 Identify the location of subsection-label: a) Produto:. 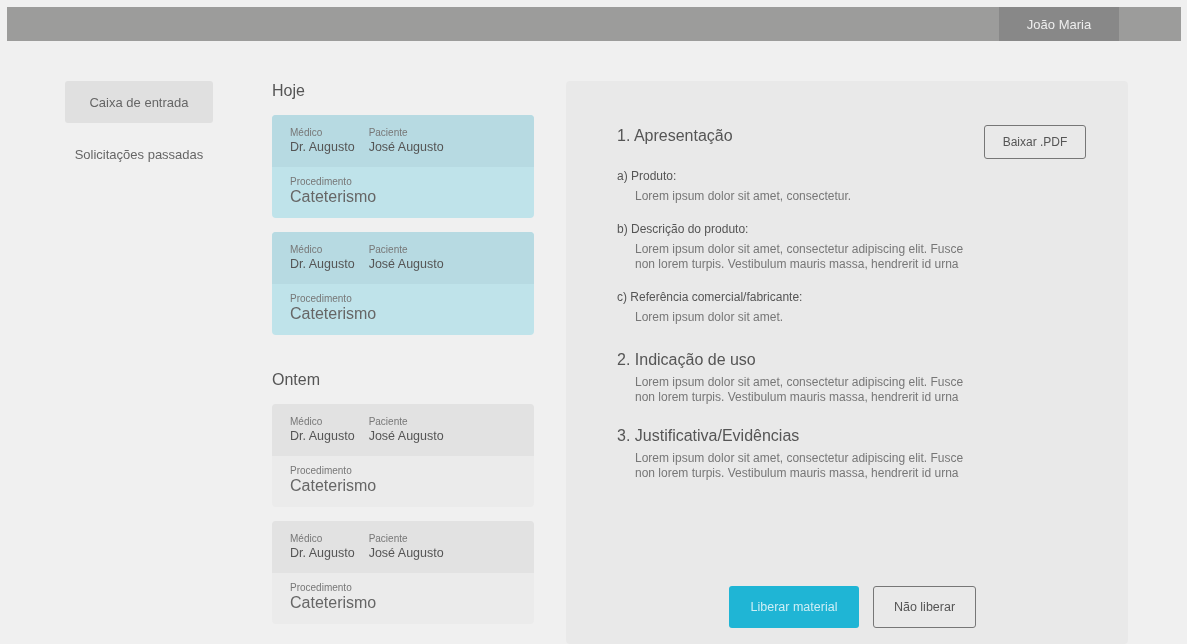
(647, 176).